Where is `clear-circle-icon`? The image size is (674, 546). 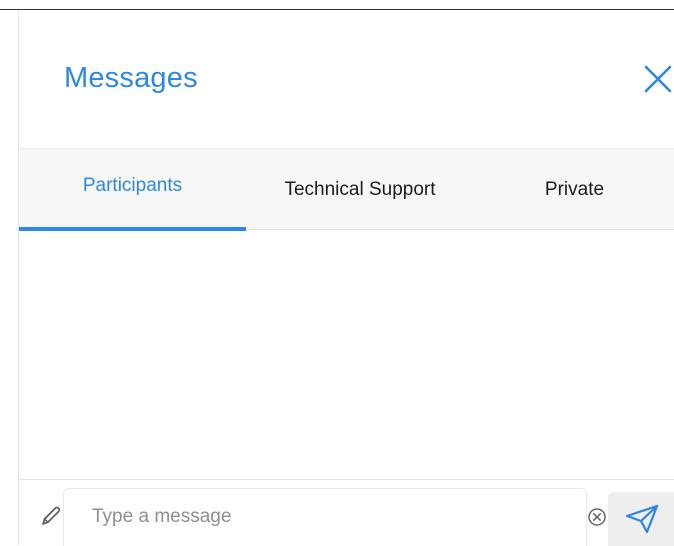
clear-circle-icon is located at coordinates (597, 517).